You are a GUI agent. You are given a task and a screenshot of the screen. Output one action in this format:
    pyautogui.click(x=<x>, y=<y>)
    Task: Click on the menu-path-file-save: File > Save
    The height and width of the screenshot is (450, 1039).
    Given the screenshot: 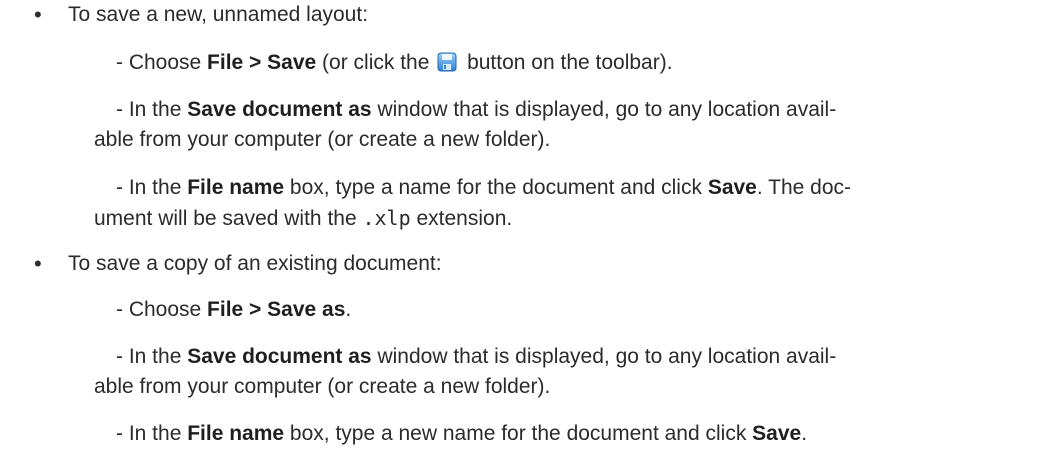 What is the action you would take?
    pyautogui.click(x=262, y=62)
    